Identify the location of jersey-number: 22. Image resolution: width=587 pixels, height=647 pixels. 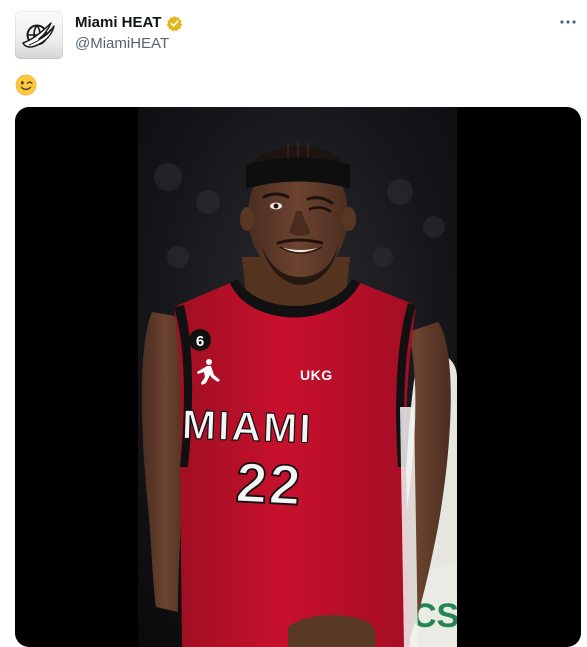
(270, 483).